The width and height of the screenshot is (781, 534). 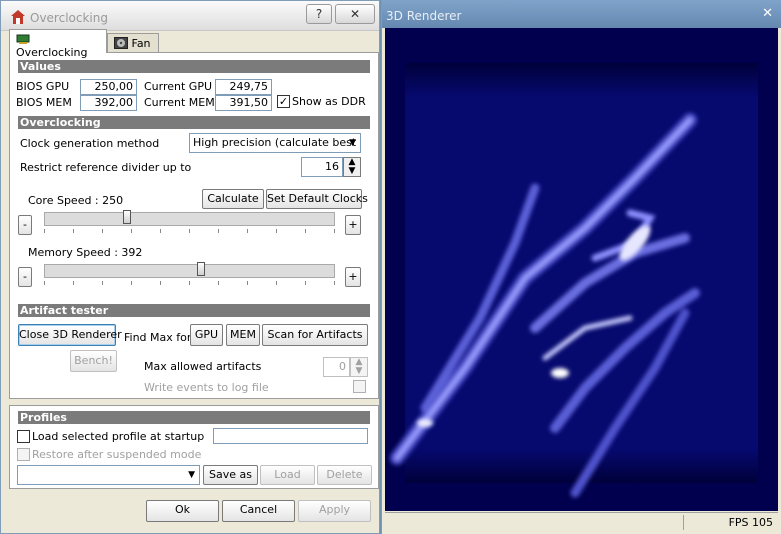 What do you see at coordinates (750, 522) in the screenshot?
I see `fps-counter: FPS 105` at bounding box center [750, 522].